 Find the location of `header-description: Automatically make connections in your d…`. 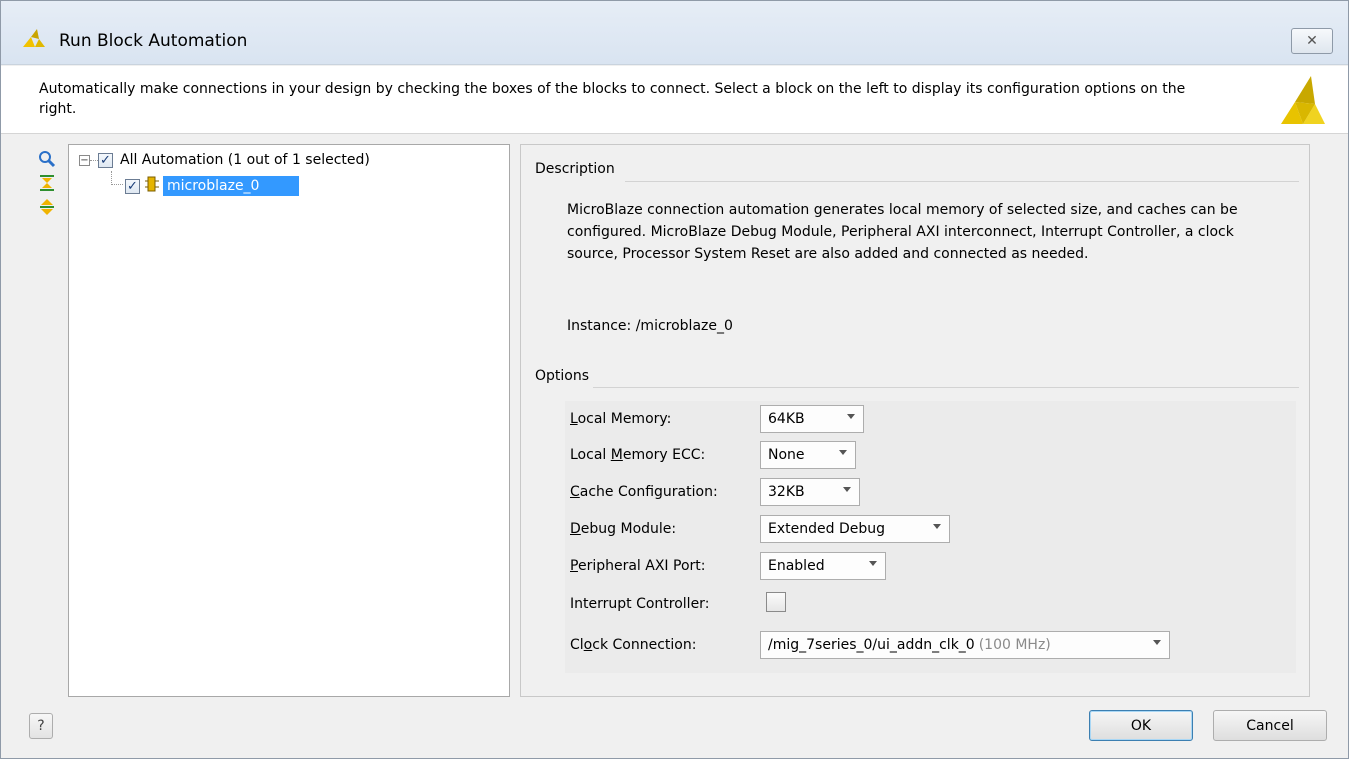

header-description: Automatically make connections in your d… is located at coordinates (612, 99).